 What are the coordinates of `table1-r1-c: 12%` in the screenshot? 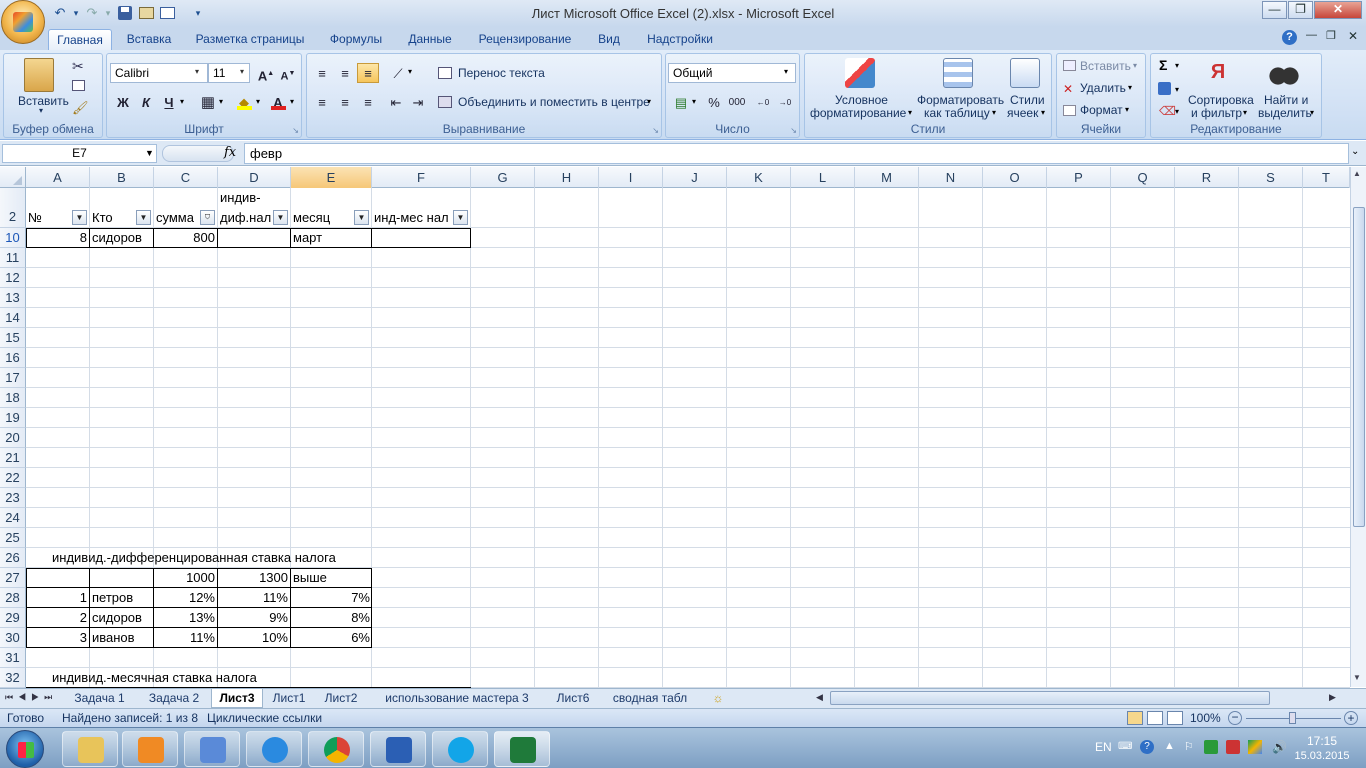 It's located at (186, 598).